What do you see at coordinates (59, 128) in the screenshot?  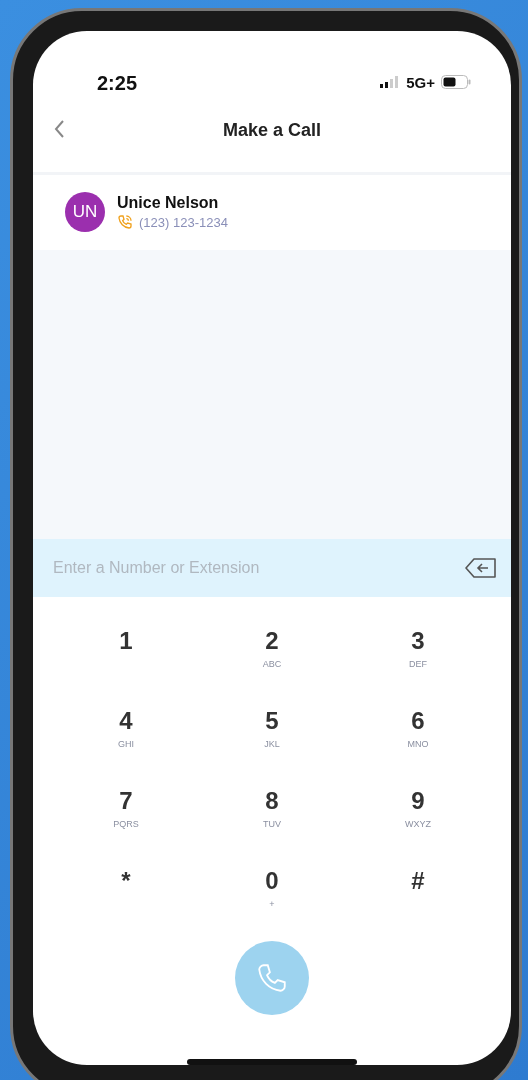 I see `back-icon` at bounding box center [59, 128].